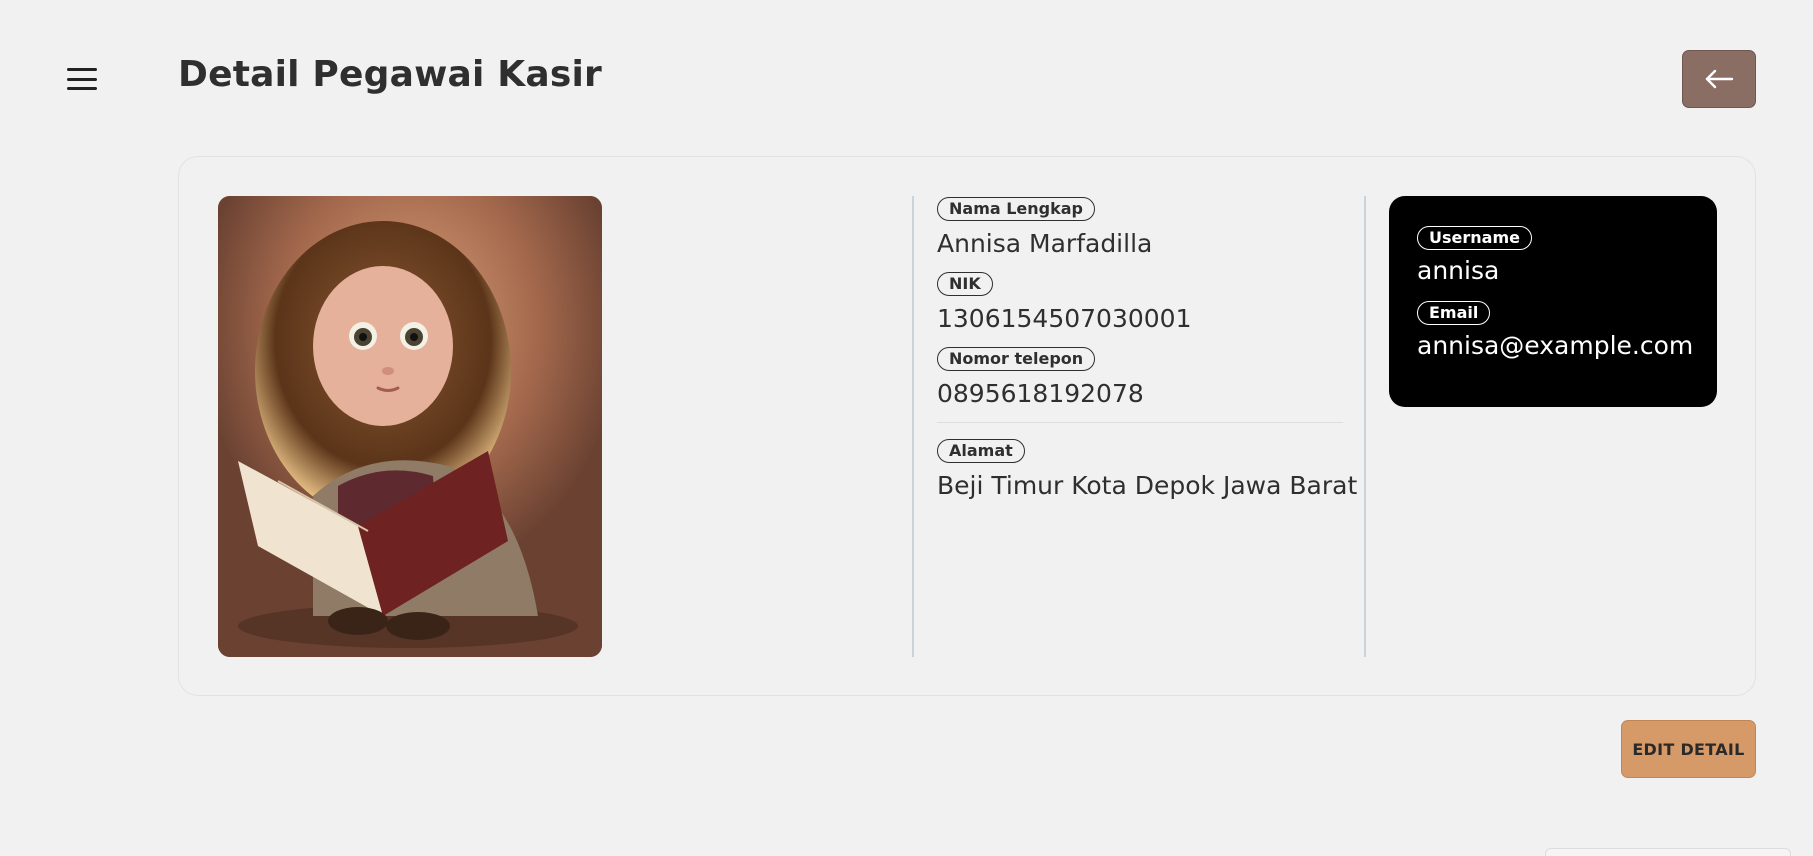  Describe the element at coordinates (1045, 243) in the screenshot. I see `full-name-value: Annisa Marfadilla` at that location.